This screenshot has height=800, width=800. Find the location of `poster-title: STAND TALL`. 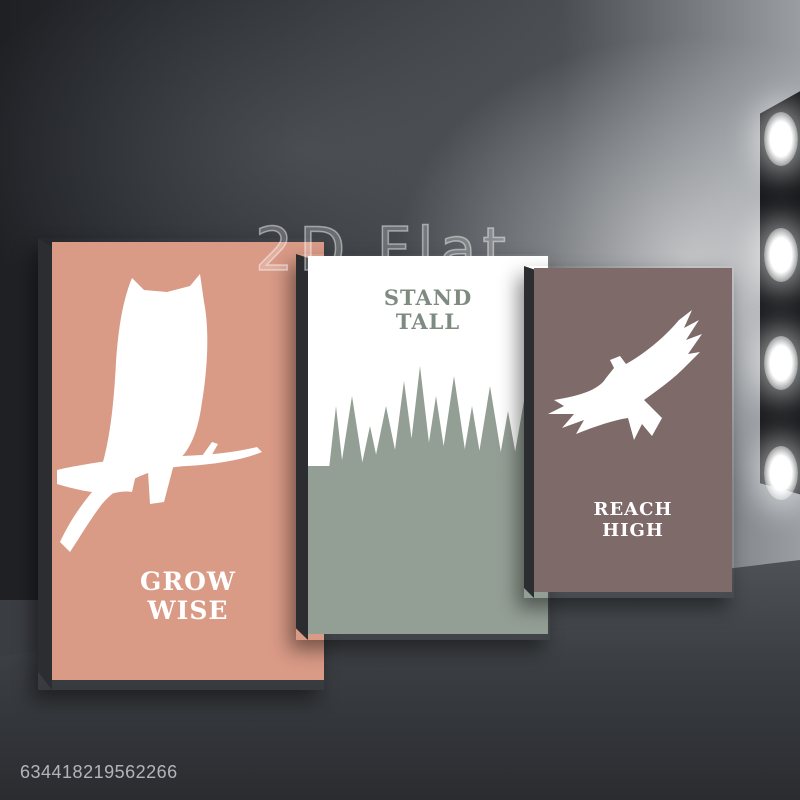

poster-title: STAND TALL is located at coordinates (428, 310).